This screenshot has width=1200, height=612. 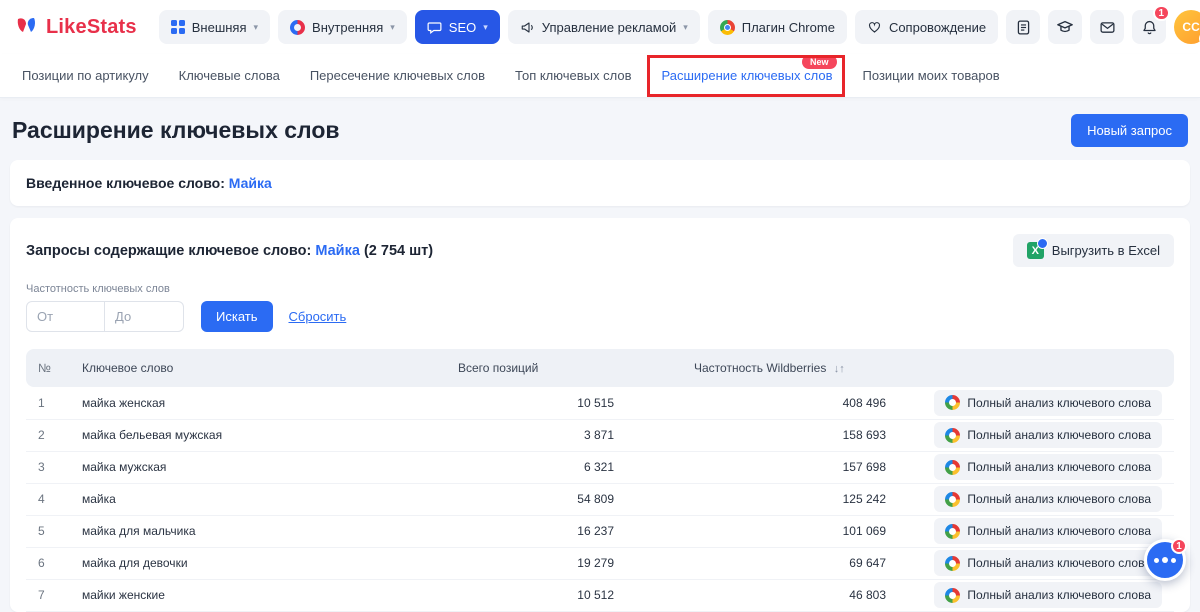 I want to click on row-number: 7, so click(x=48, y=595).